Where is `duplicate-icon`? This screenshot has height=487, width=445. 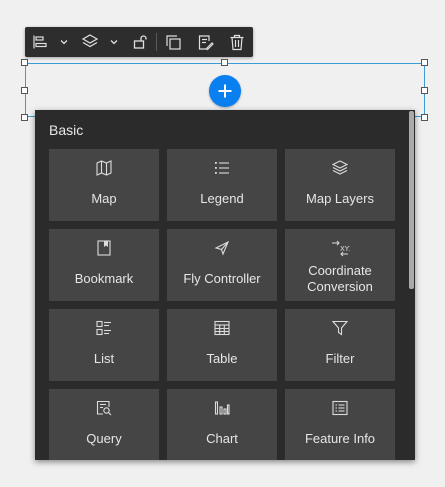 duplicate-icon is located at coordinates (173, 42).